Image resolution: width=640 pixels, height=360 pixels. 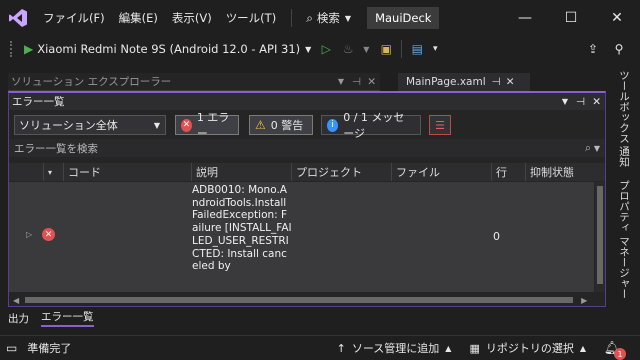 What do you see at coordinates (620, 354) in the screenshot?
I see `notification-count-badge: 1` at bounding box center [620, 354].